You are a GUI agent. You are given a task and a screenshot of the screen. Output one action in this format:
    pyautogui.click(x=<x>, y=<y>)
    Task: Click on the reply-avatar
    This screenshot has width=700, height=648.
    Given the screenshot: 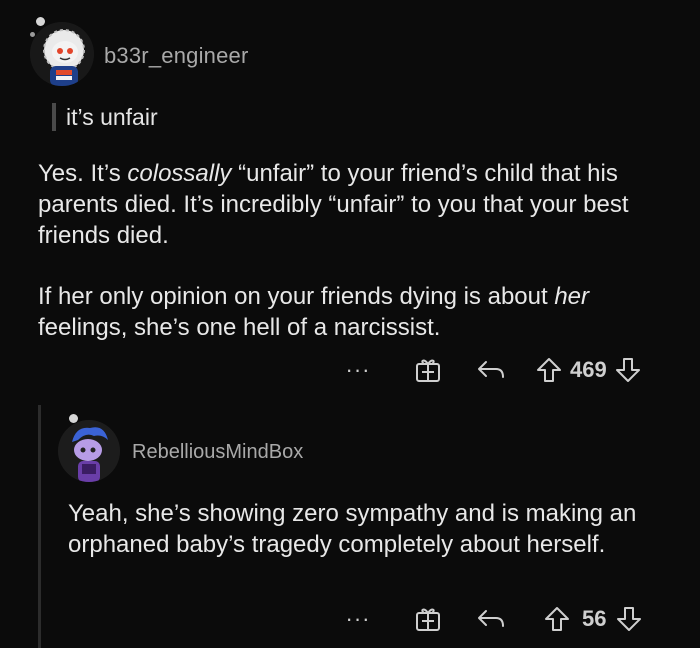 What is the action you would take?
    pyautogui.click(x=89, y=451)
    